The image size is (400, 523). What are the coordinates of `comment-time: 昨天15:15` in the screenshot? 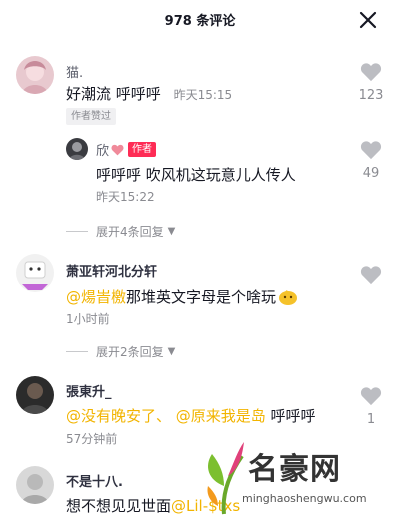 It's located at (203, 95).